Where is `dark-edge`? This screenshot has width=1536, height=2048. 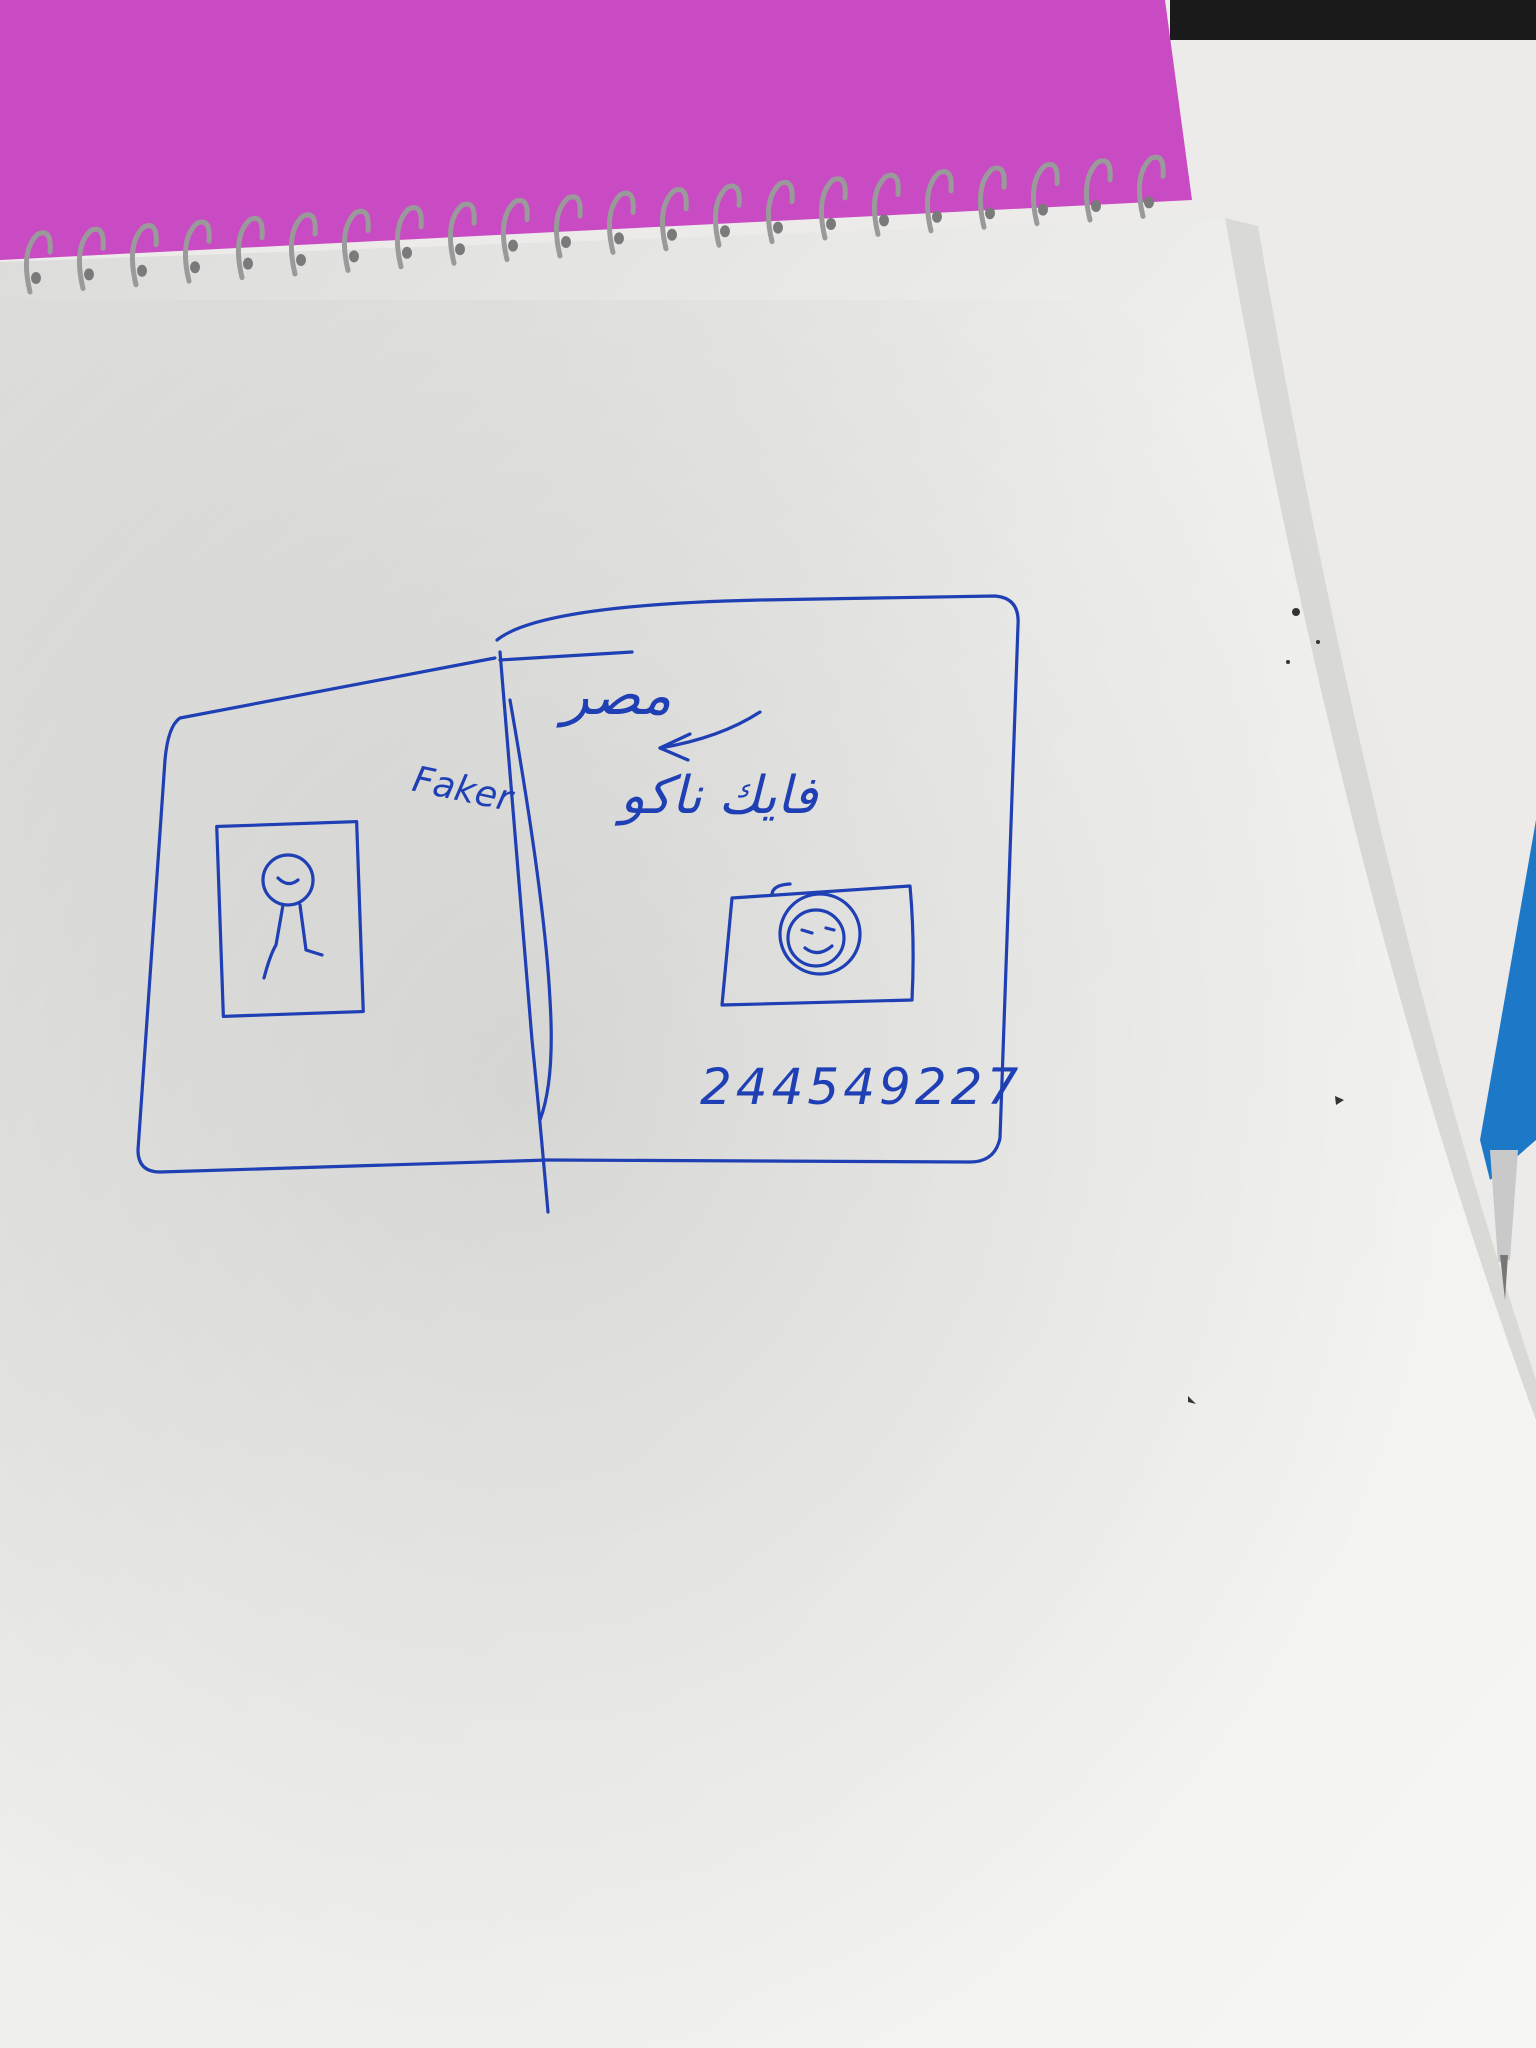 dark-edge is located at coordinates (1353, 20).